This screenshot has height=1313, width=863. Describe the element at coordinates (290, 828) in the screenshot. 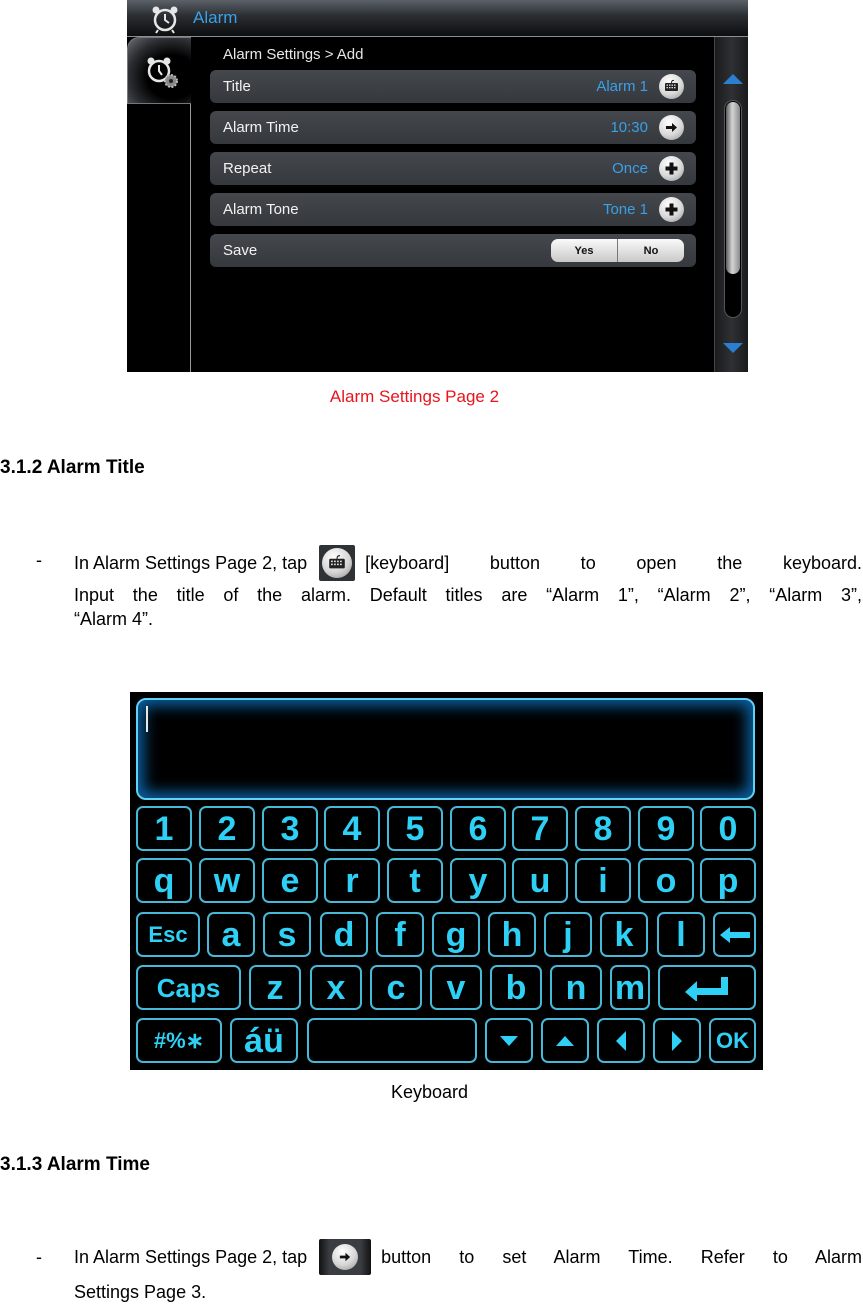

I see `key-3: 3` at that location.